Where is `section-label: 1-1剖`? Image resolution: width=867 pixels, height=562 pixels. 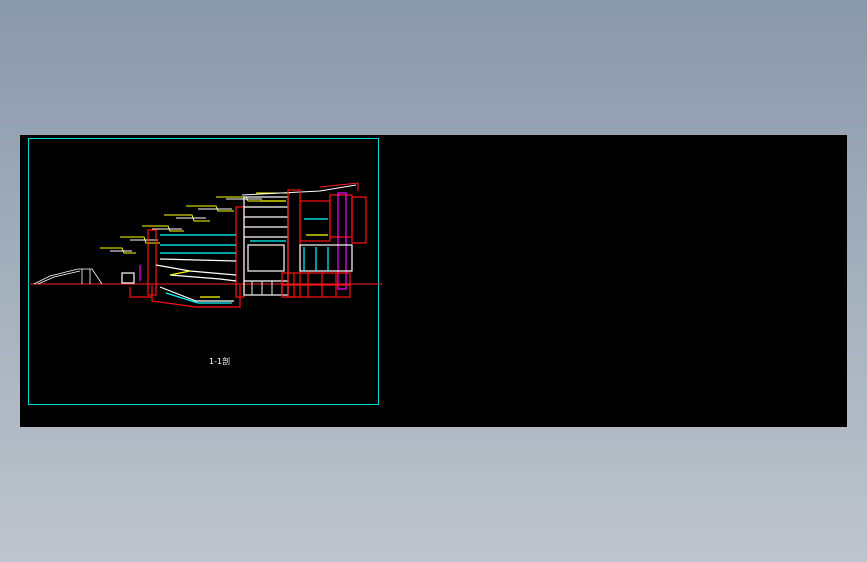
section-label: 1-1剖 is located at coordinates (219, 361).